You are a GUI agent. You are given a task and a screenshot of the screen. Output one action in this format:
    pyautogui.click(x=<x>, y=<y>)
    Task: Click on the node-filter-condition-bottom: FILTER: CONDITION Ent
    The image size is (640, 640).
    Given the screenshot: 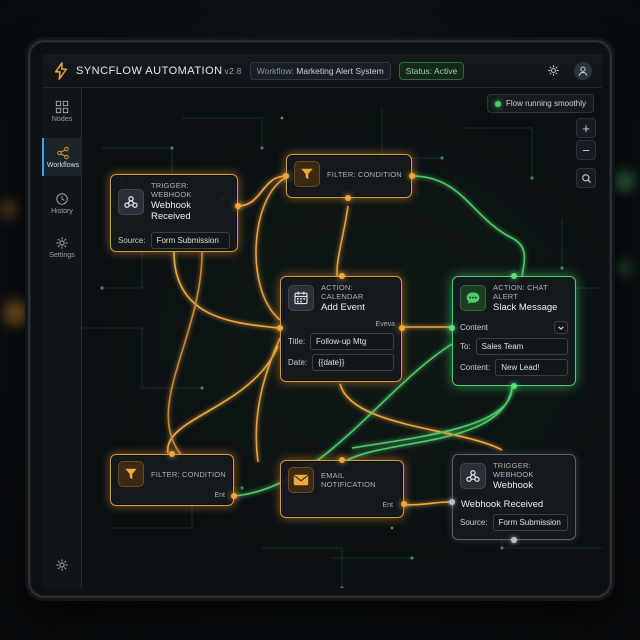 What is the action you would take?
    pyautogui.click(x=173, y=478)
    